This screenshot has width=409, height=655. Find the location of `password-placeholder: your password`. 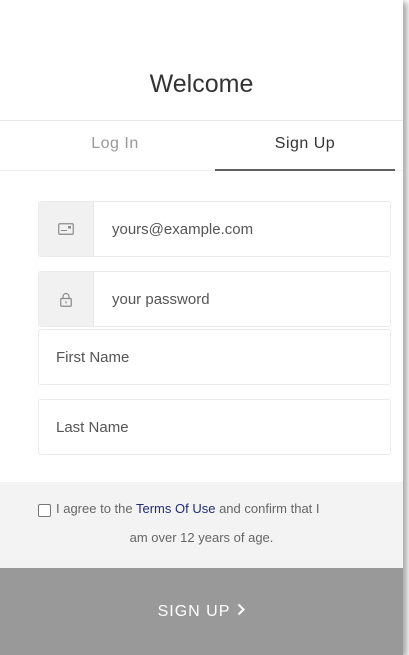

password-placeholder: your password is located at coordinates (161, 299).